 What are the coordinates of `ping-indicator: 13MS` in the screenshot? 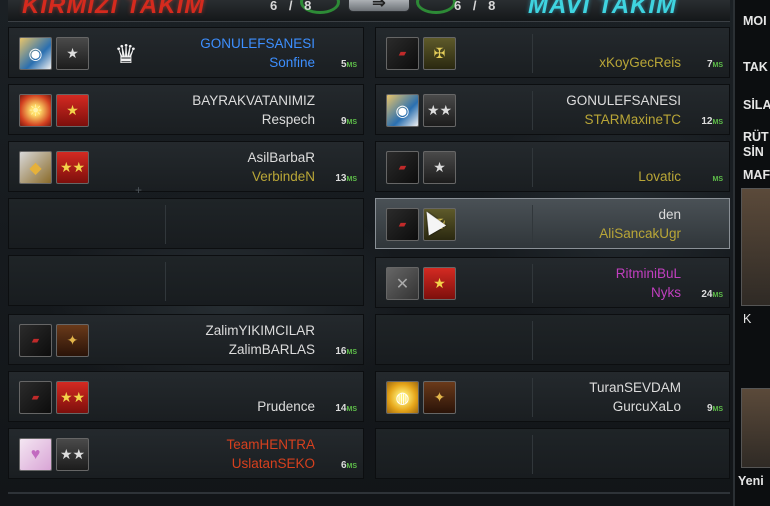 It's located at (346, 178).